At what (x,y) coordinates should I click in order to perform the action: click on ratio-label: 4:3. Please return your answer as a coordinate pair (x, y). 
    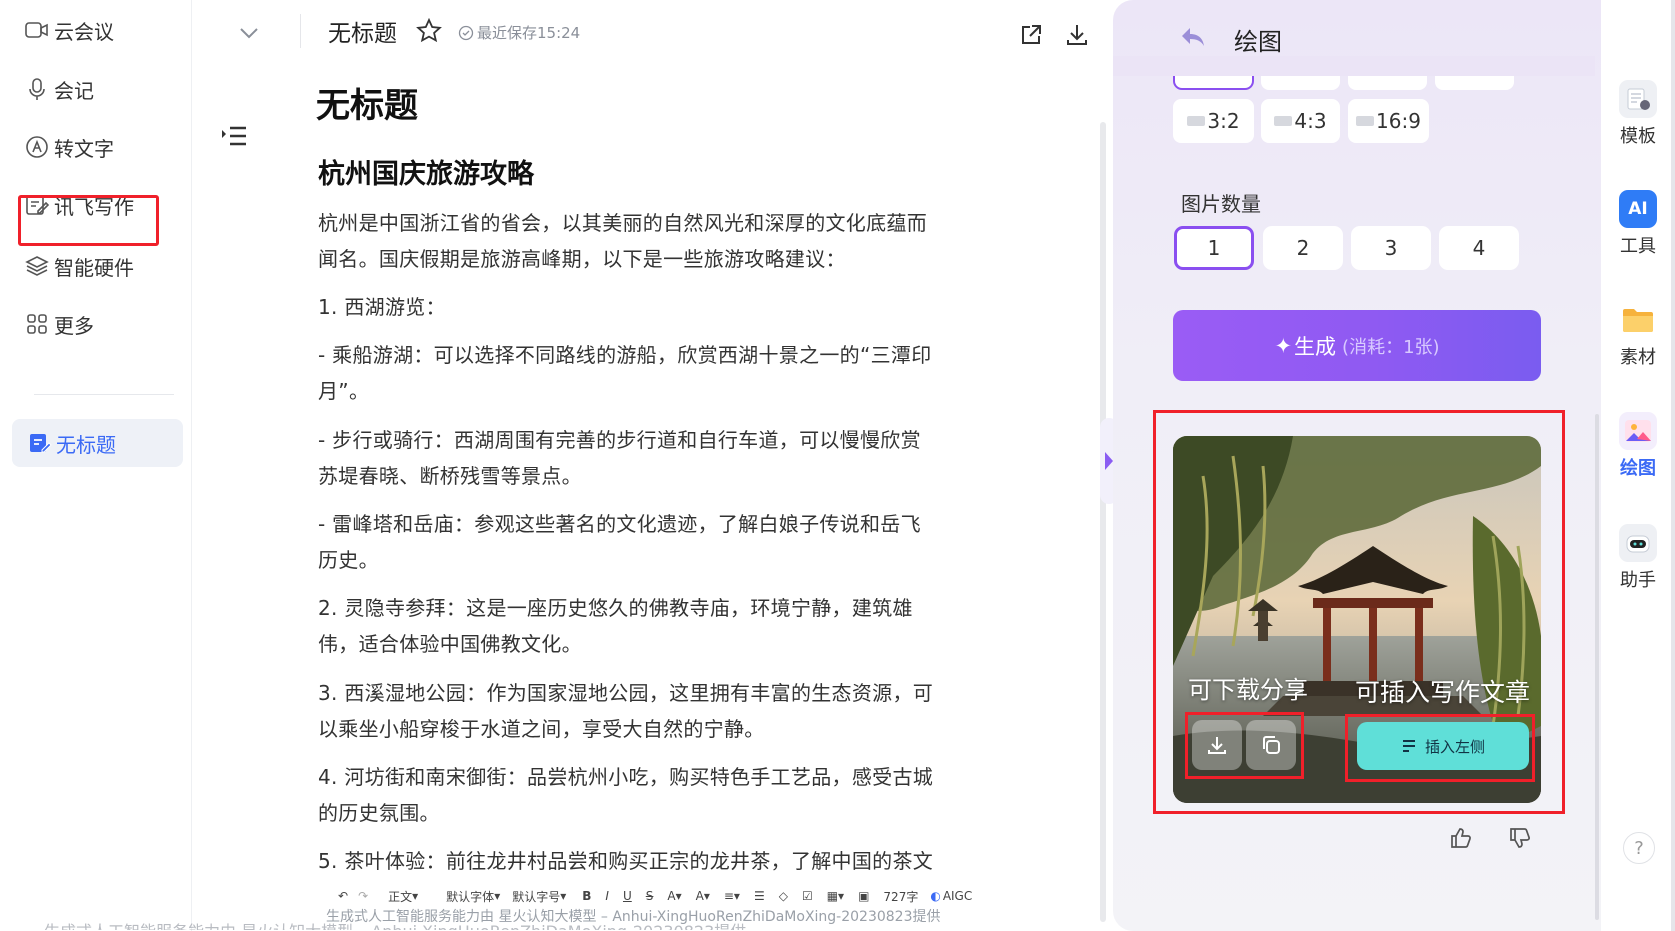
    Looking at the image, I should click on (1310, 121).